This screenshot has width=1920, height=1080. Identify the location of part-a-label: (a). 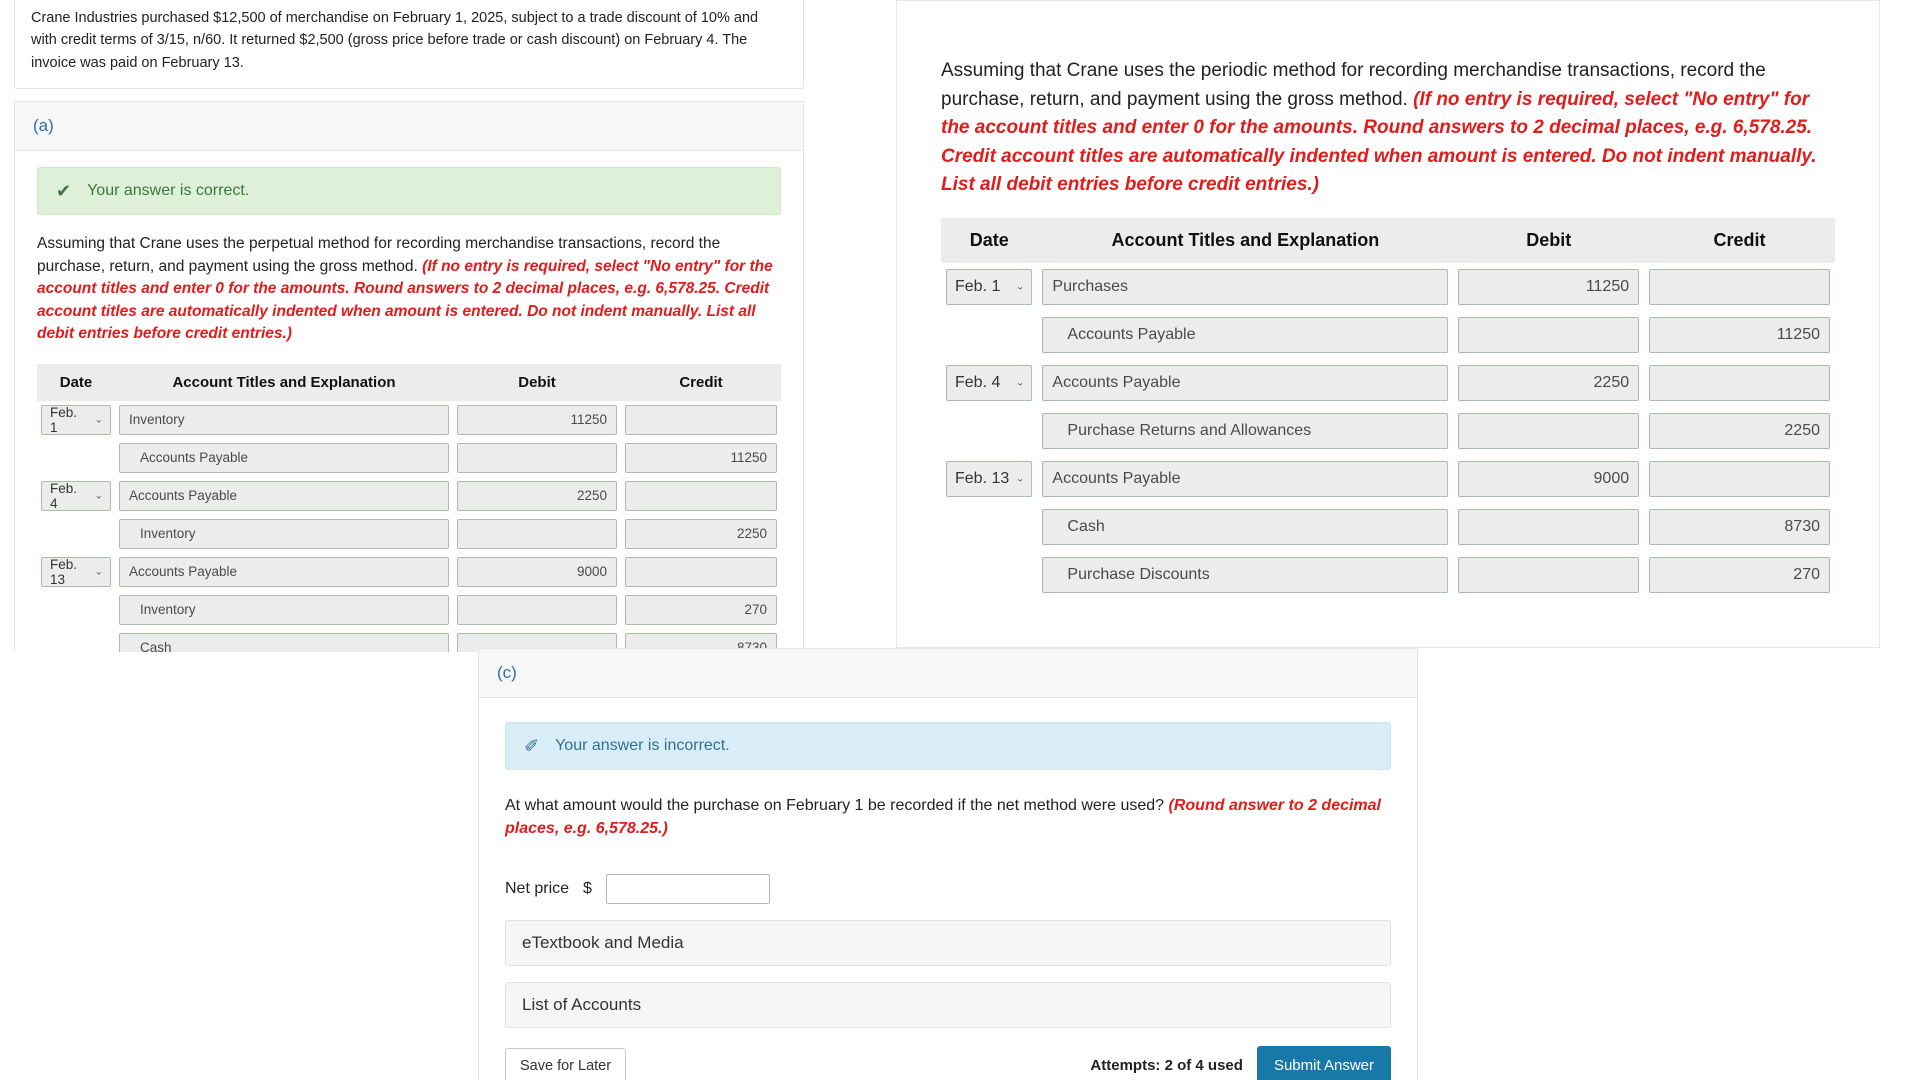
(409, 126).